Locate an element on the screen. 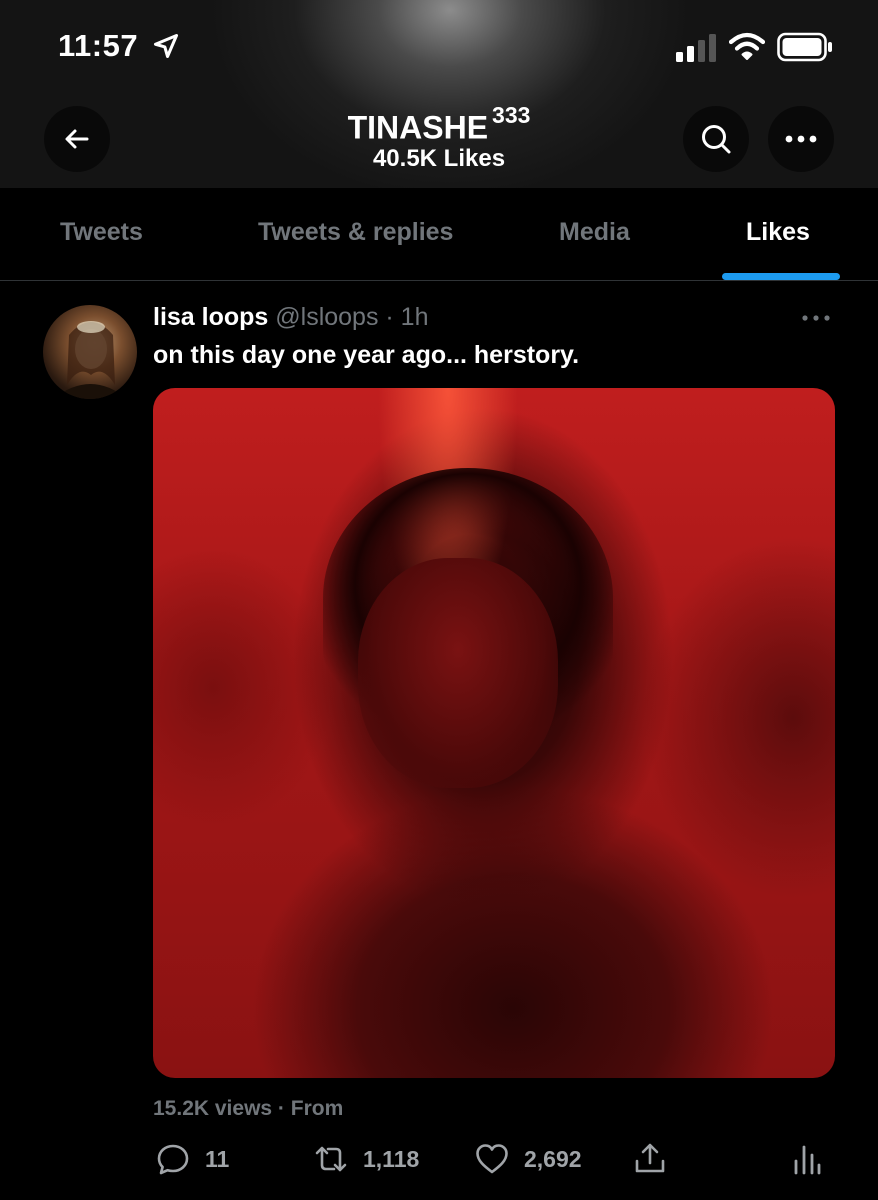  share-button is located at coordinates (657, 1159).